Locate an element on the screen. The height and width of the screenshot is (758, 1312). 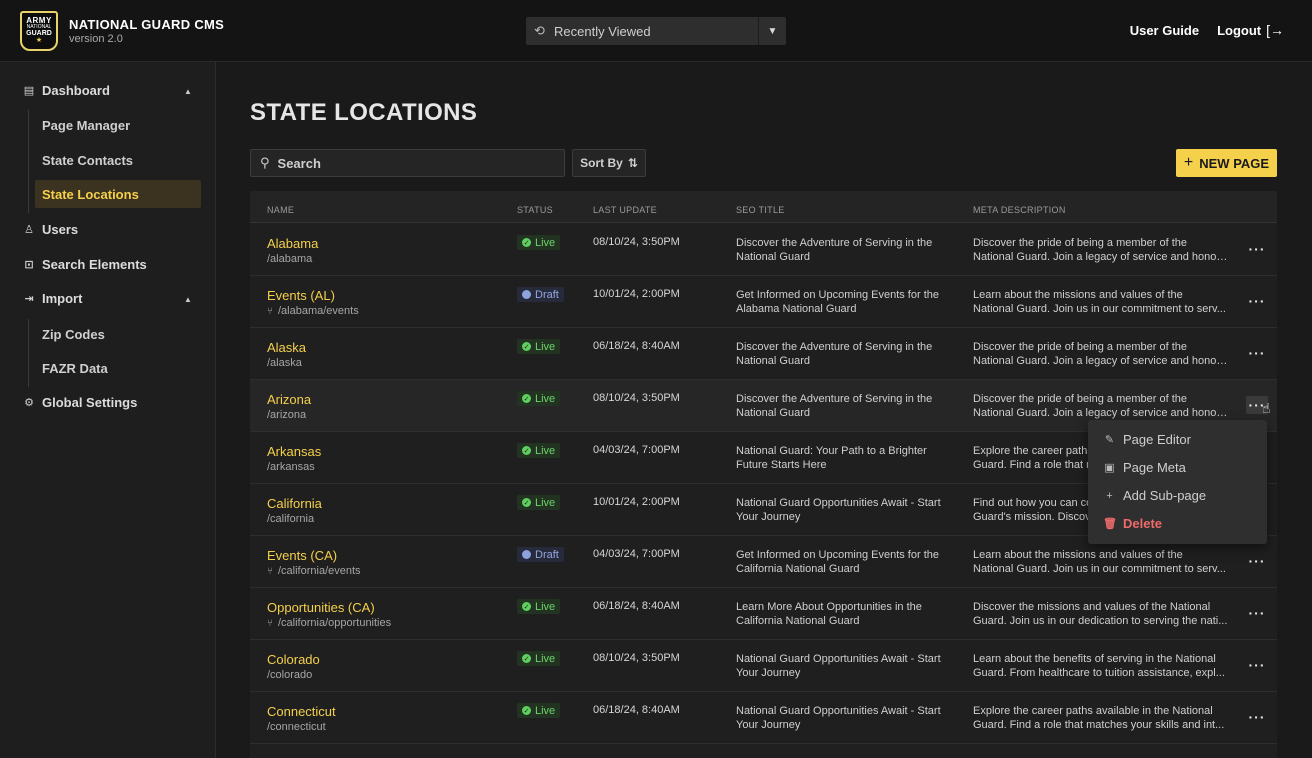
nav-users: ♙ Users is located at coordinates (50, 229).